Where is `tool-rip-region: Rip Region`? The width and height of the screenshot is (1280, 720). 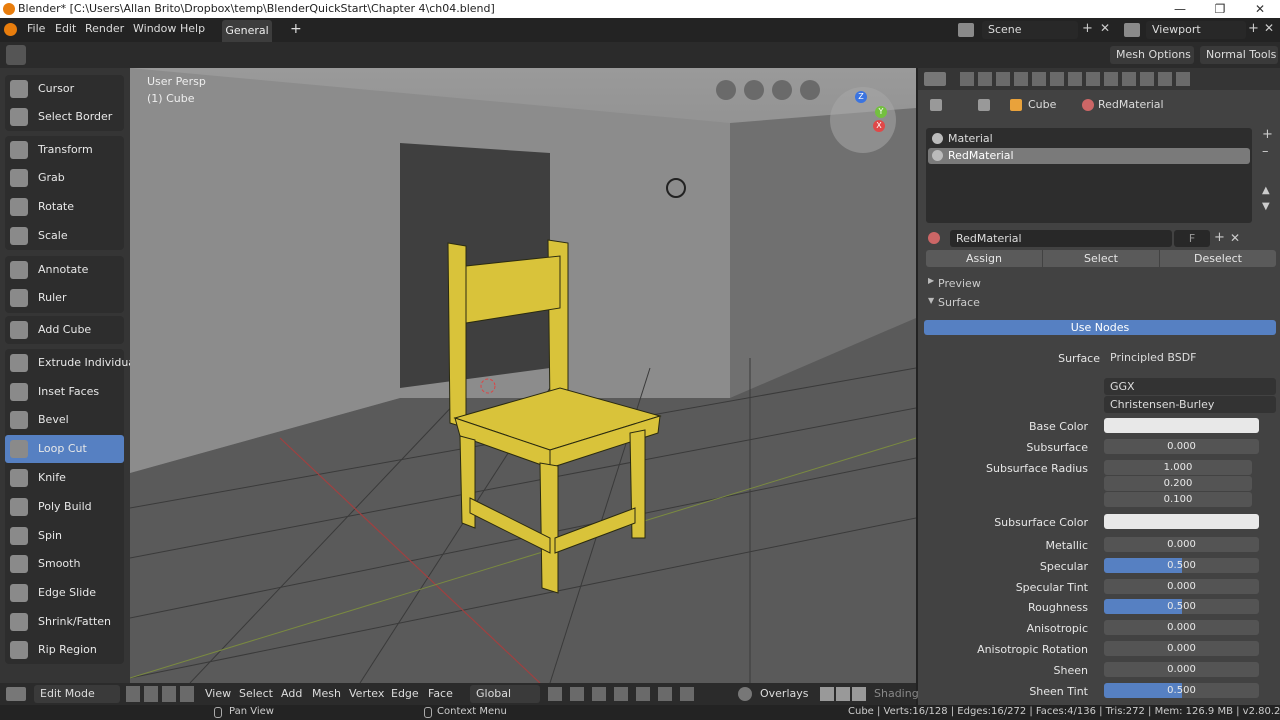 tool-rip-region: Rip Region is located at coordinates (64, 650).